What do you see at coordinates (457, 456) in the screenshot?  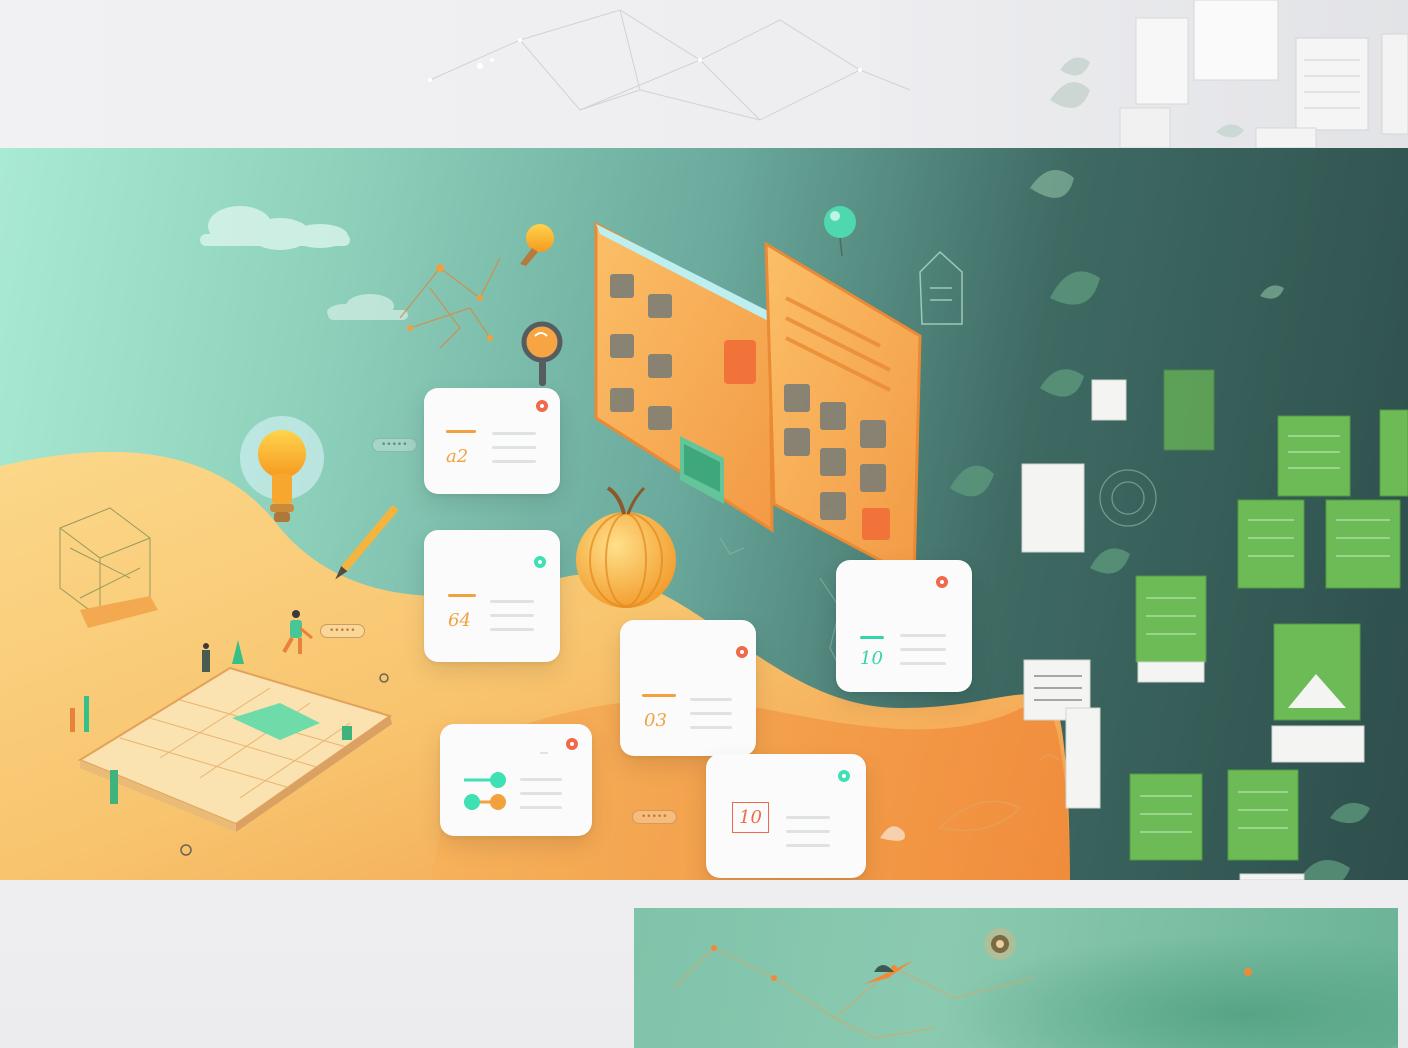 I see `card-number: a2` at bounding box center [457, 456].